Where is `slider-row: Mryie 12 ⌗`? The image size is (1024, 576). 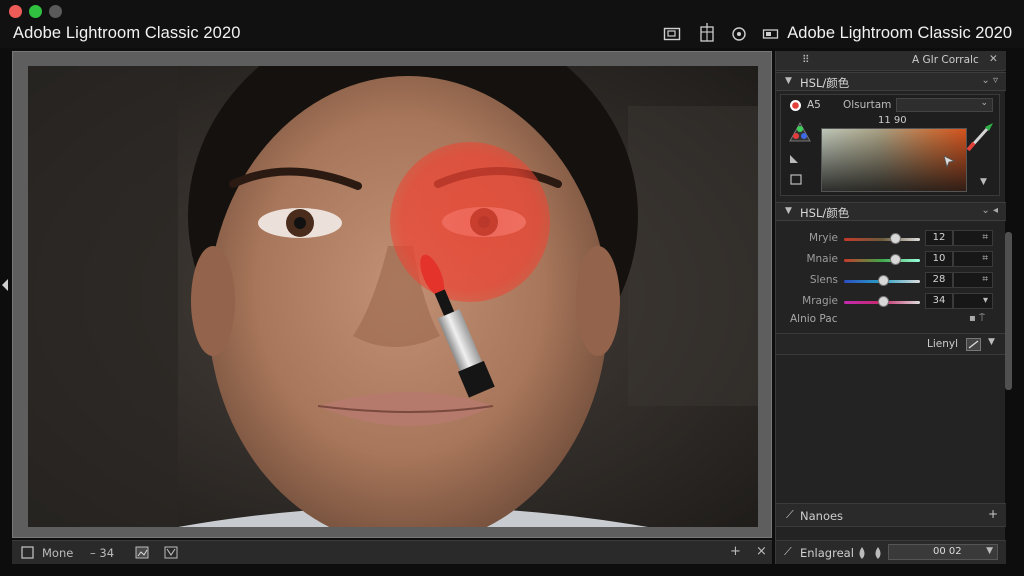
slider-row: Mryie 12 ⌗ is located at coordinates (891, 239).